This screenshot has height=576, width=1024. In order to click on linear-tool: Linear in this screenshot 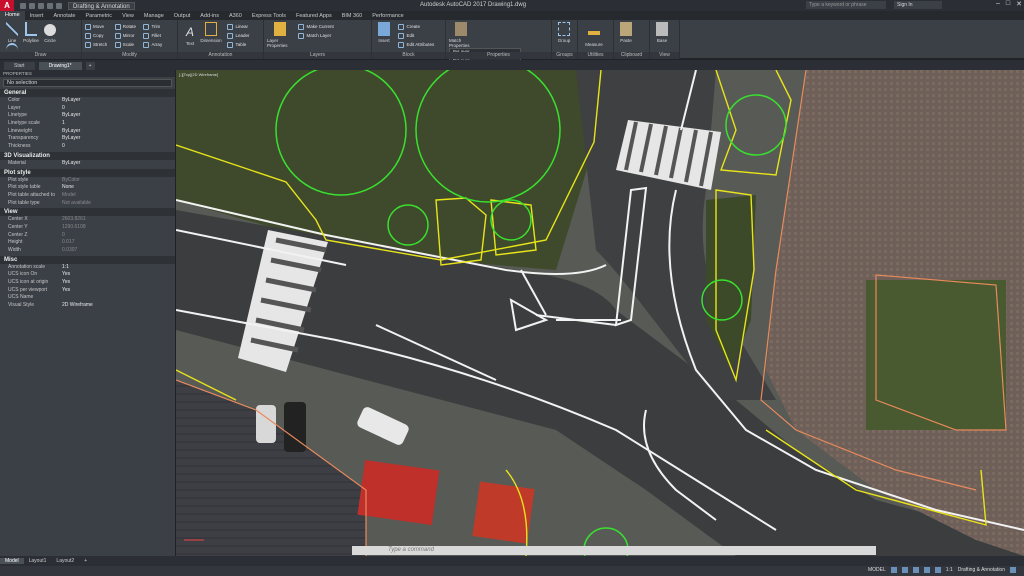, I will do `click(238, 26)`.